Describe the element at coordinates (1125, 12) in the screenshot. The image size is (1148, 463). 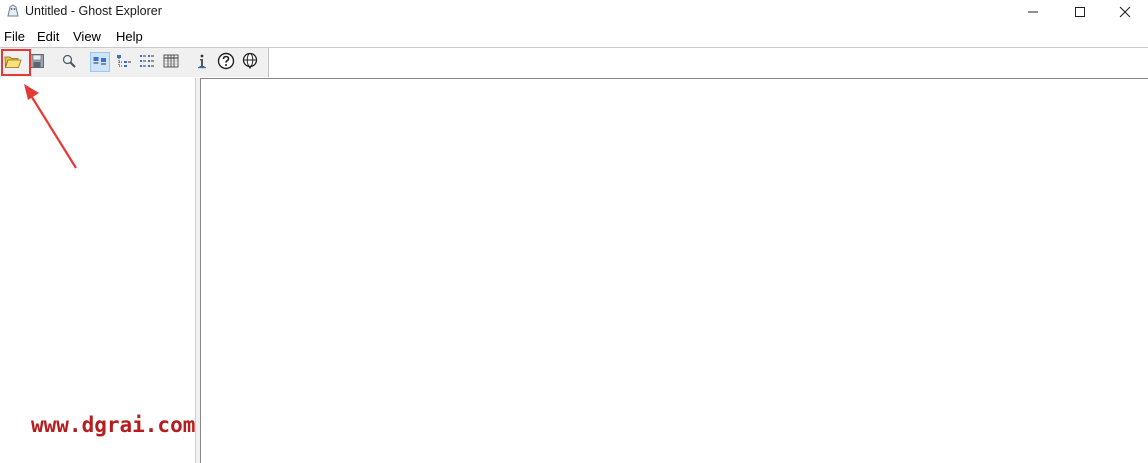
I see `close-button` at that location.